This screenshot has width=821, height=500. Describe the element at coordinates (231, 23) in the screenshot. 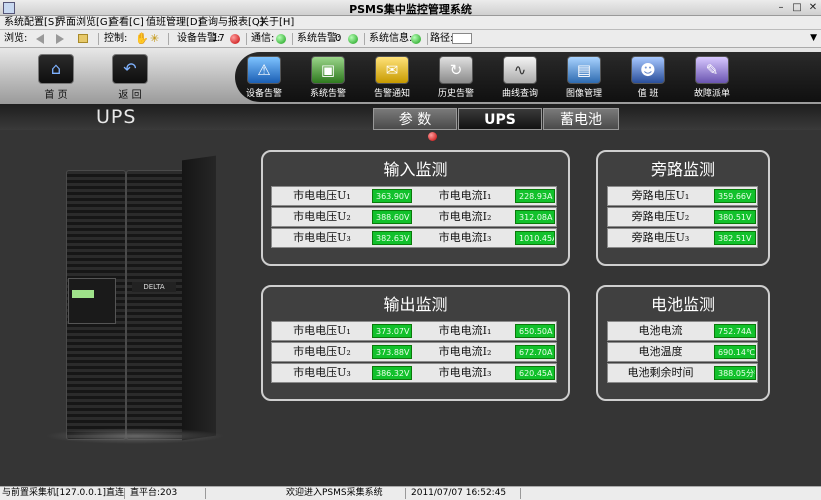

I see `menu-query-report: 查询与报表[Q]` at that location.